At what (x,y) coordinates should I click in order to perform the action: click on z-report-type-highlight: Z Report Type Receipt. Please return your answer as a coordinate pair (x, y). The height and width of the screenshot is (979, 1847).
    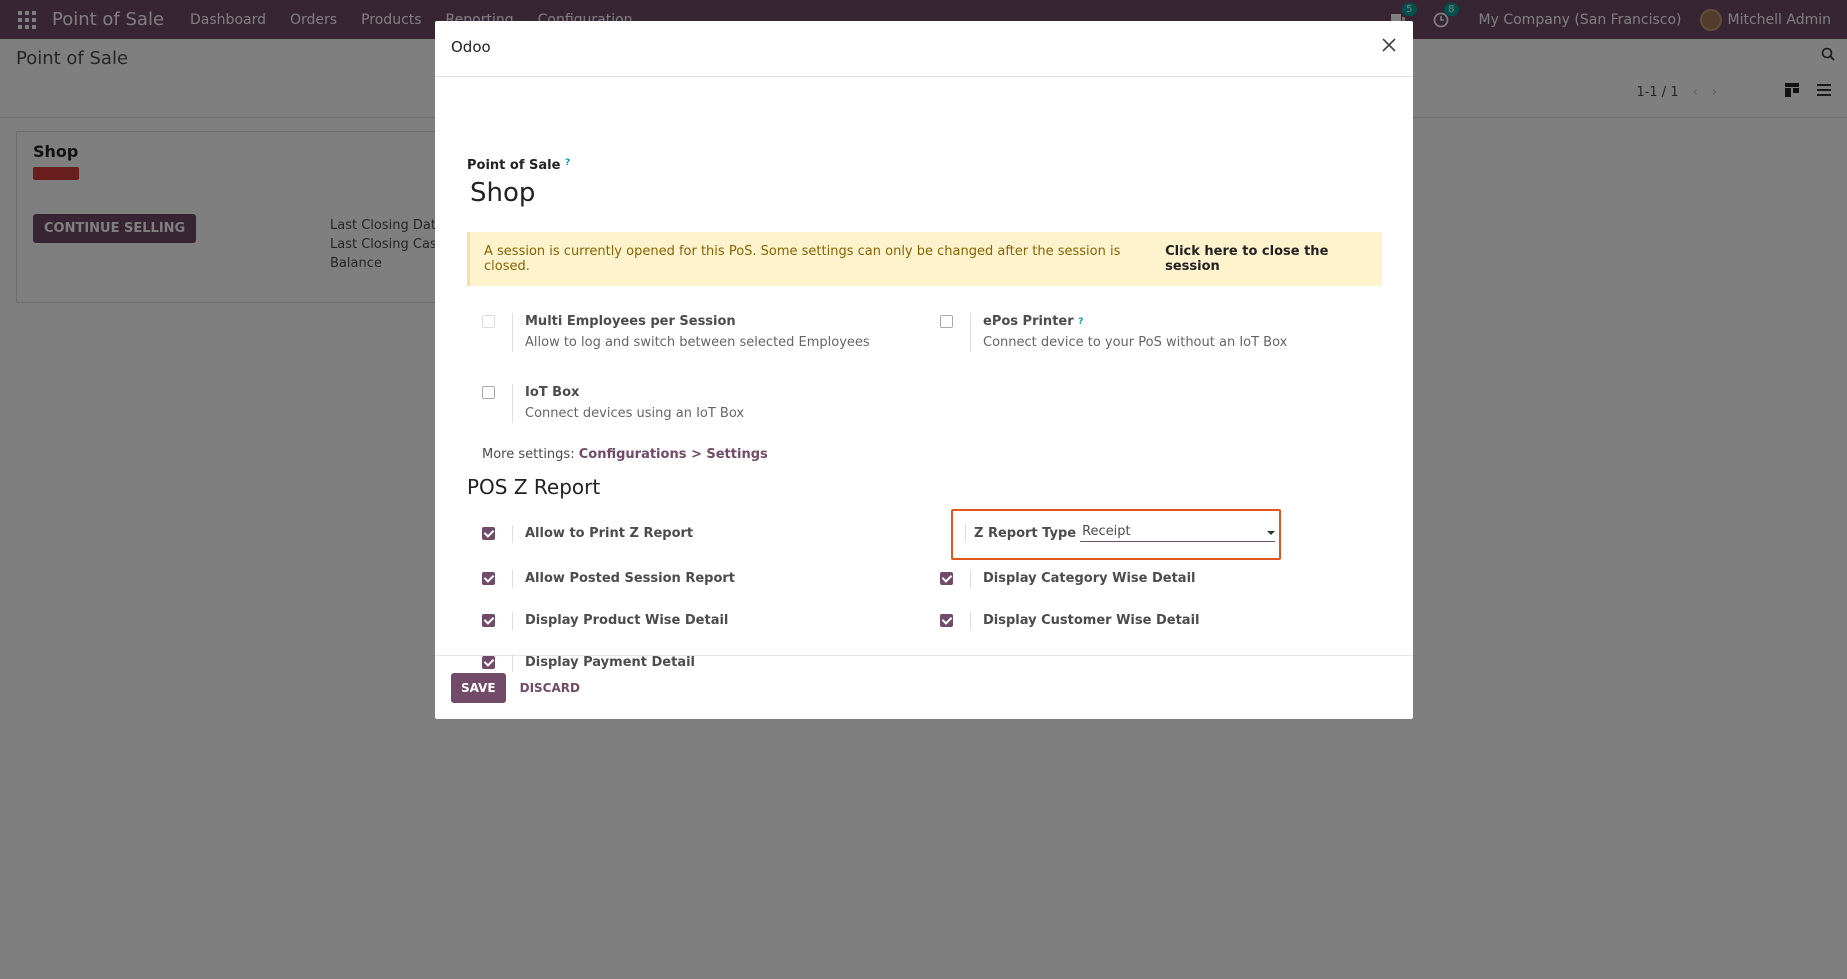
    Looking at the image, I should click on (1116, 534).